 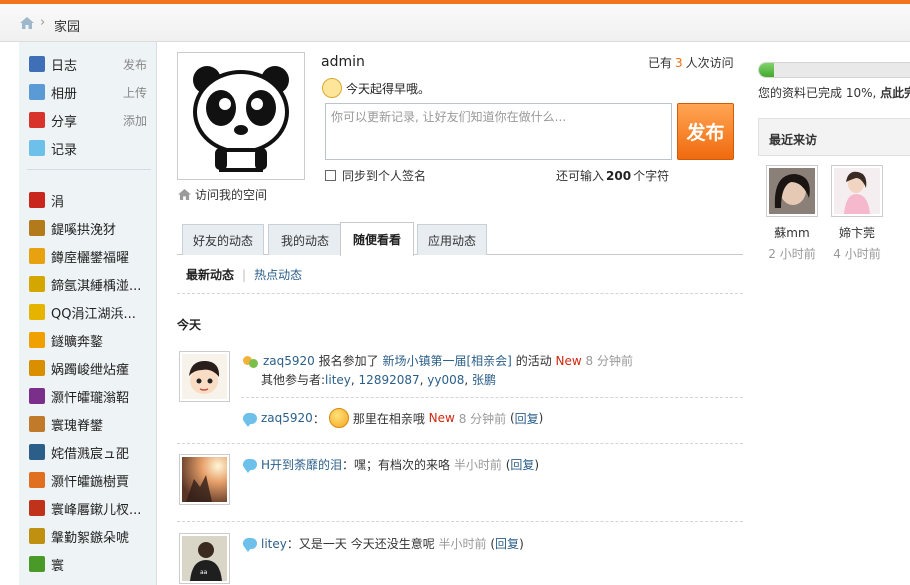 I want to click on visitor-count: 已有 3 人次访问, so click(x=691, y=63).